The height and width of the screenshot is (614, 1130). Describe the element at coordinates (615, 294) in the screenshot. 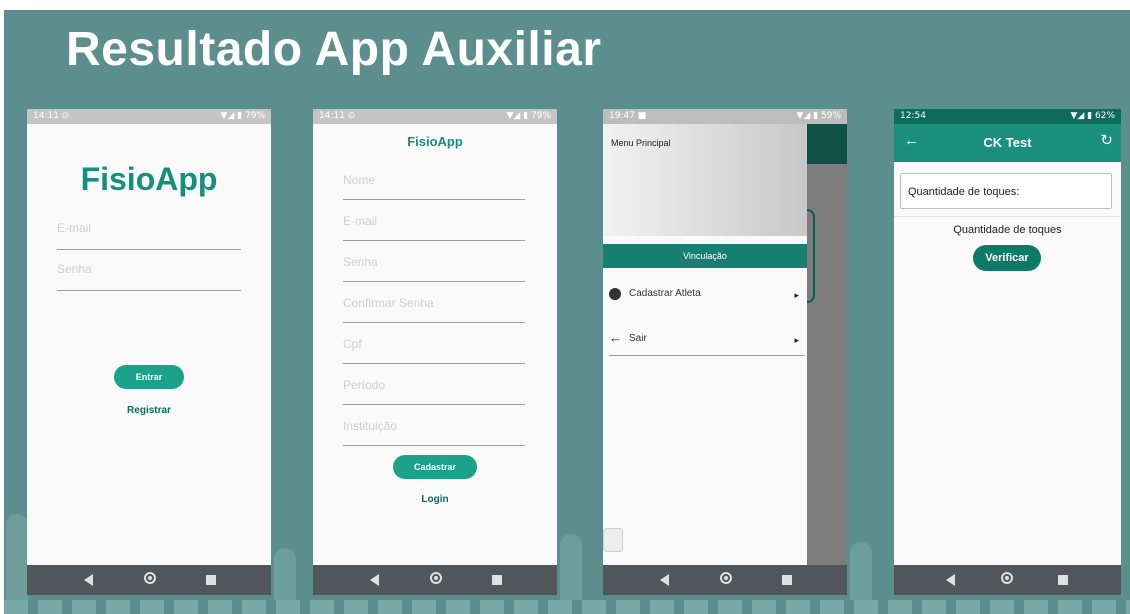

I see `account-circle-icon` at that location.